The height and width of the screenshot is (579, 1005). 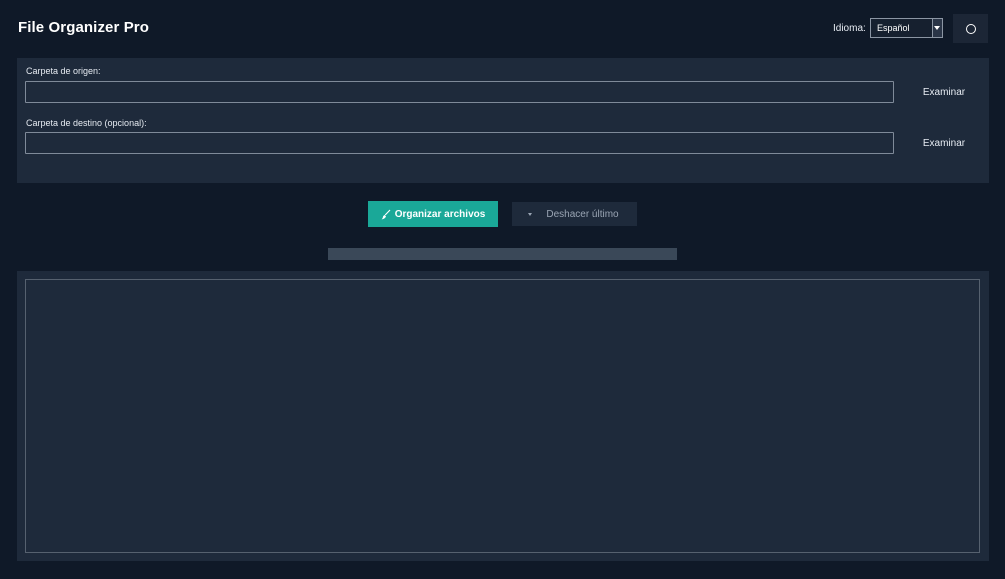 What do you see at coordinates (386, 214) in the screenshot?
I see `broom-icon` at bounding box center [386, 214].